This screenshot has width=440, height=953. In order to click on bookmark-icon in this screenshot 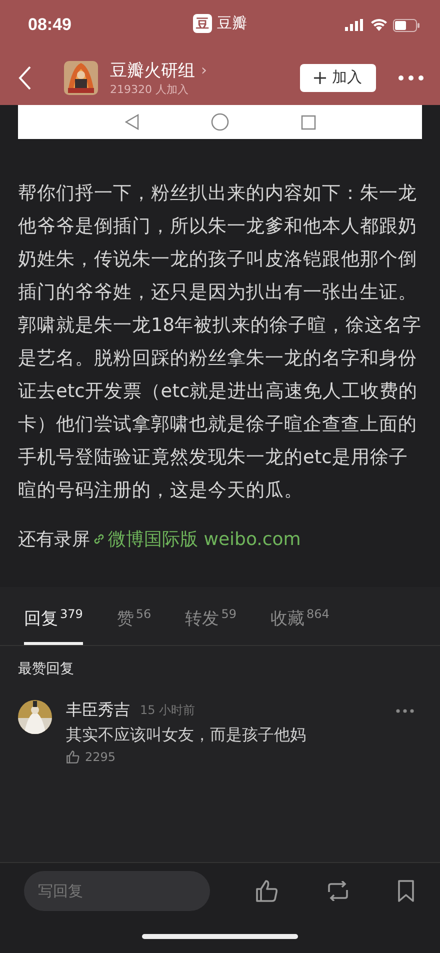, I will do `click(406, 891)`.